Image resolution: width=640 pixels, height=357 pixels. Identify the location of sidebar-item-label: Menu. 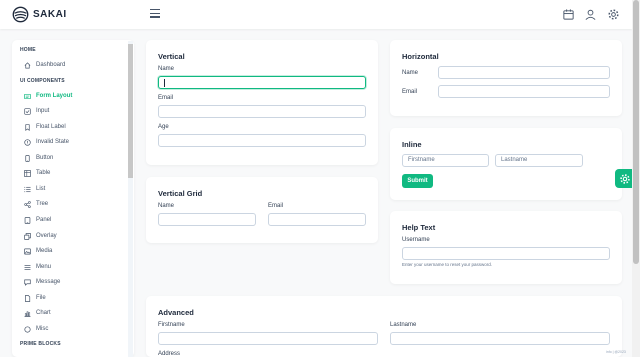
(44, 267).